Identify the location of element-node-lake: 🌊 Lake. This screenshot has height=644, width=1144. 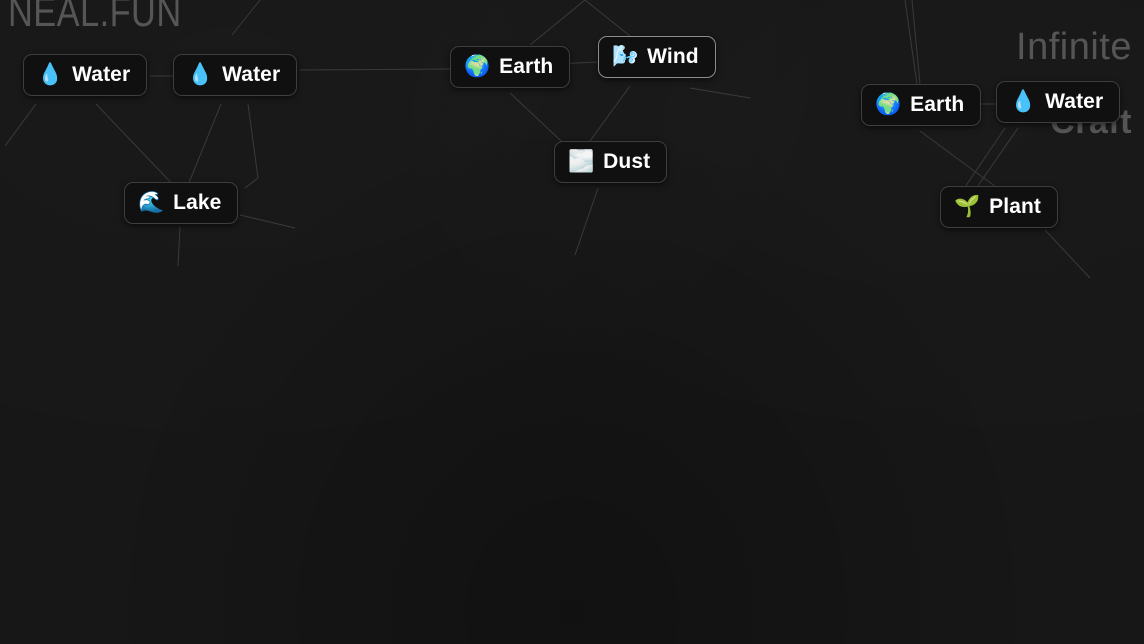
(181, 203).